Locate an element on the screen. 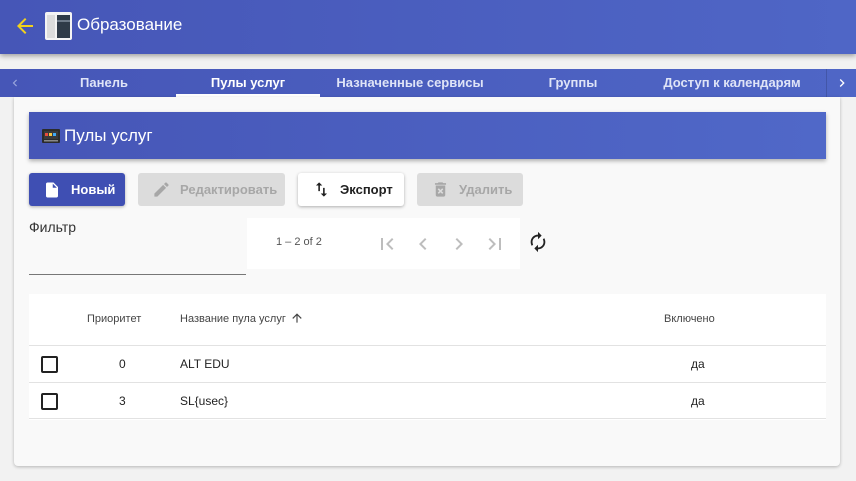 Image resolution: width=856 pixels, height=481 pixels. swap-vertical-icon is located at coordinates (321, 189).